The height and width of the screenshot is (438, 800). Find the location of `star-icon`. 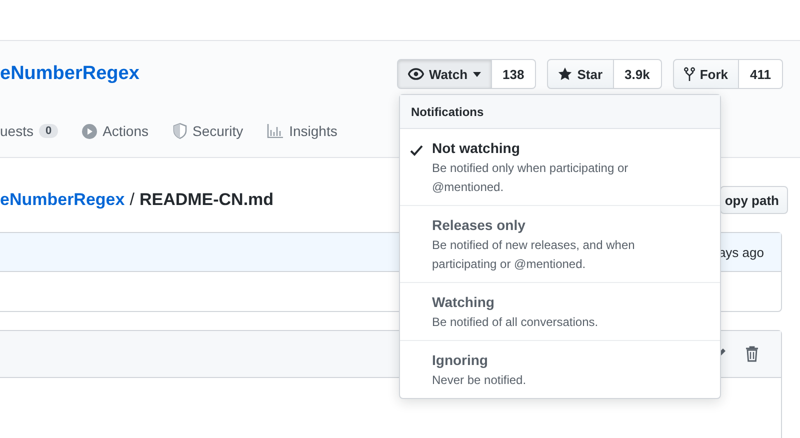

star-icon is located at coordinates (565, 74).